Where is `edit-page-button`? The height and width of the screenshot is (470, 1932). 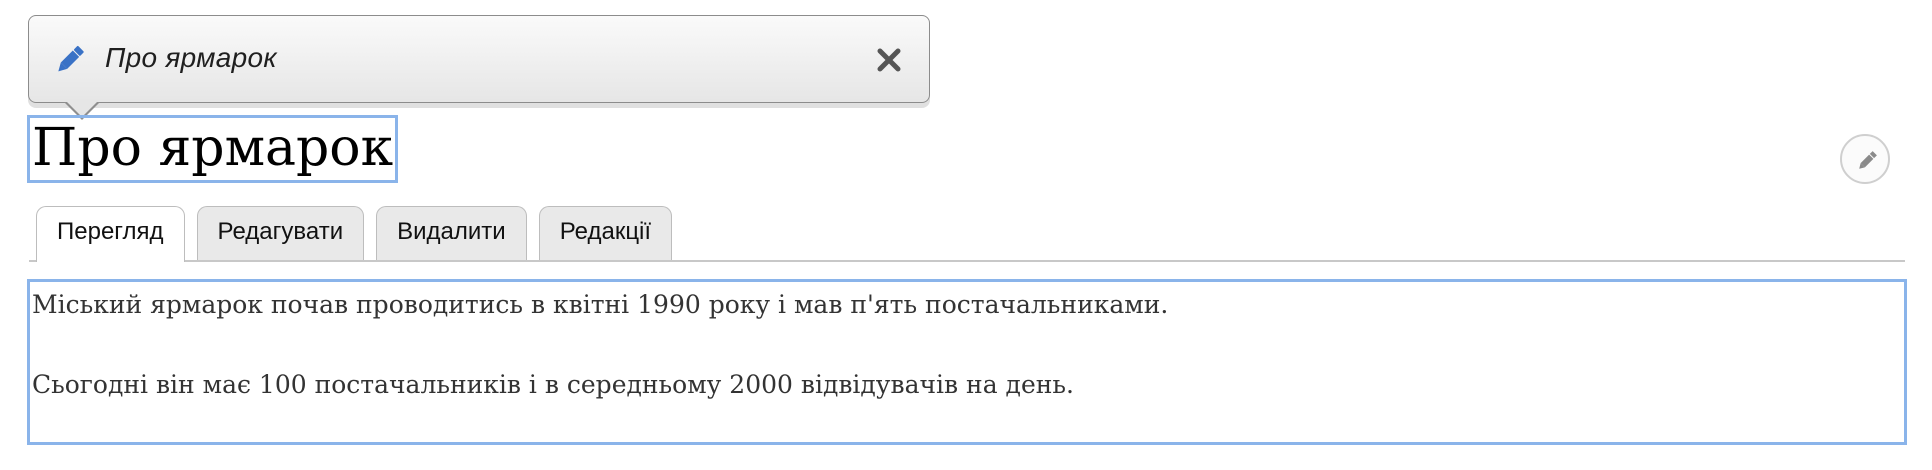 edit-page-button is located at coordinates (1865, 159).